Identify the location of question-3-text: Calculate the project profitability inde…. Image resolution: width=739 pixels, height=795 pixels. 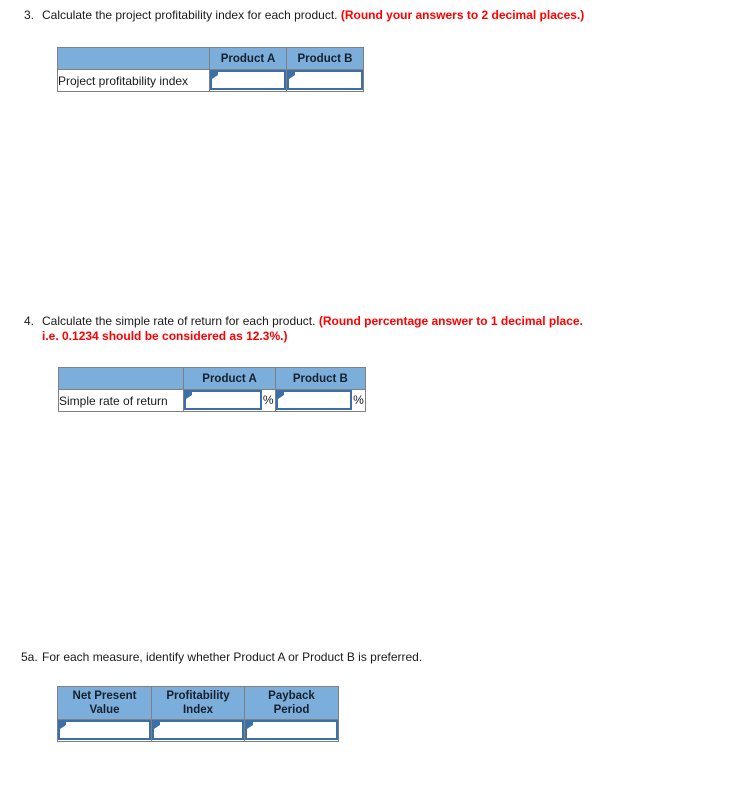
(313, 15).